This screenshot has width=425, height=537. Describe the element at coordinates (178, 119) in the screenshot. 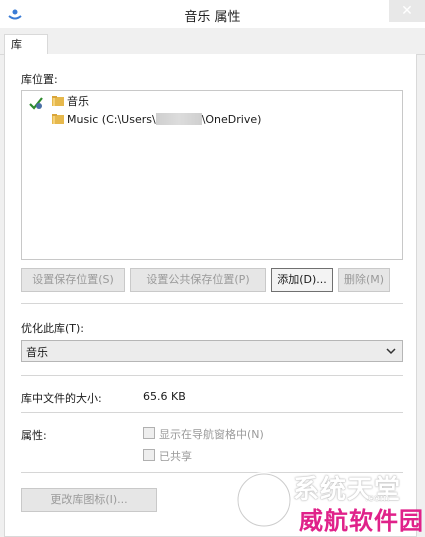

I see `redacted-username` at that location.